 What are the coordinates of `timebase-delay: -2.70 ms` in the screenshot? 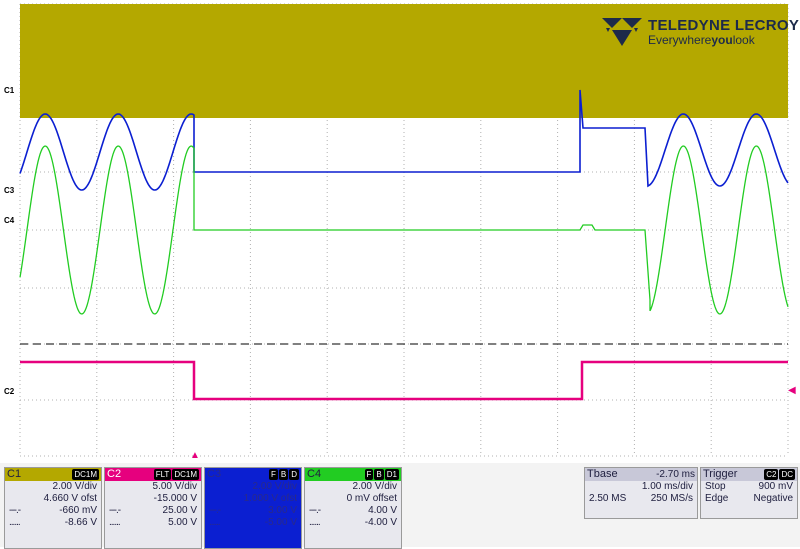 It's located at (675, 474).